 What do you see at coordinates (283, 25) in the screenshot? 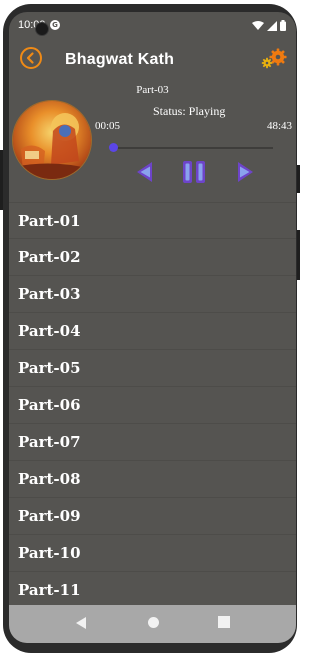
I see `battery-icon` at bounding box center [283, 25].